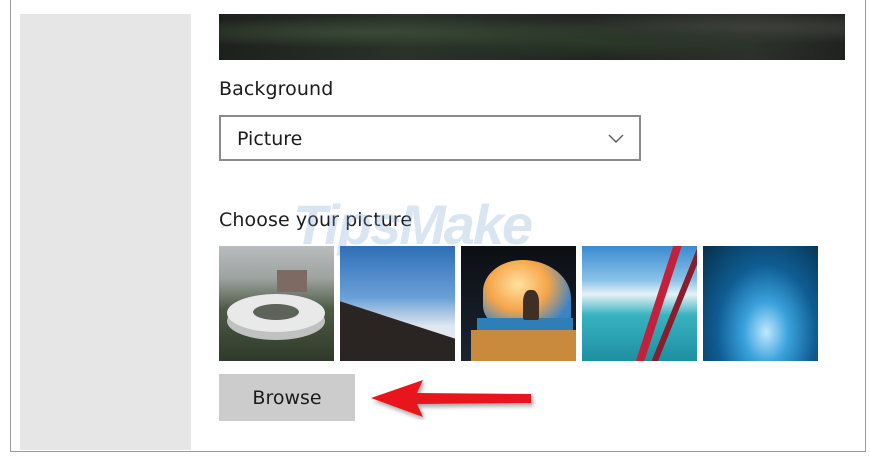 This screenshot has width=870, height=457. I want to click on thumbnail-mountain-clouds, so click(397, 303).